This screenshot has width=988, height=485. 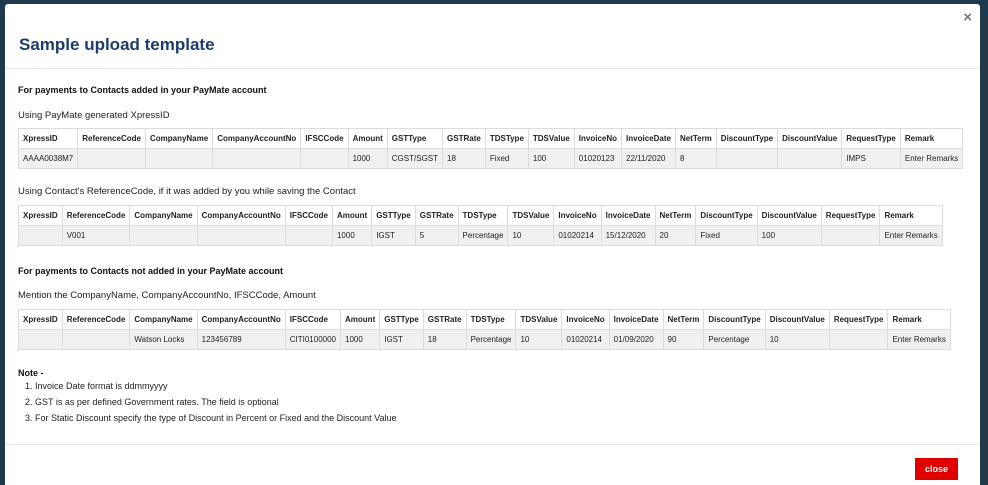 I want to click on note-title: Note -, so click(x=31, y=373).